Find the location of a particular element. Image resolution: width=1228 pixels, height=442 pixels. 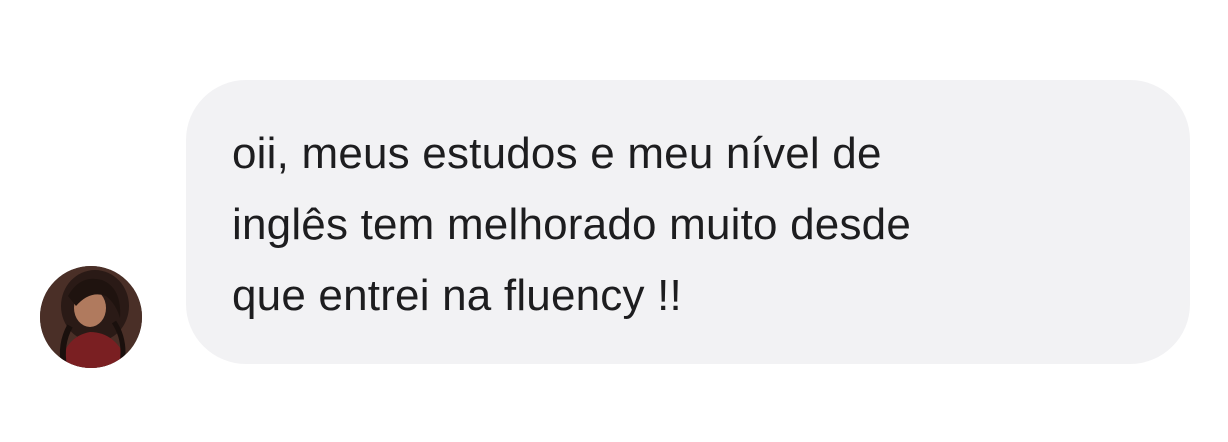

profile-photo-icon is located at coordinates (91, 317).